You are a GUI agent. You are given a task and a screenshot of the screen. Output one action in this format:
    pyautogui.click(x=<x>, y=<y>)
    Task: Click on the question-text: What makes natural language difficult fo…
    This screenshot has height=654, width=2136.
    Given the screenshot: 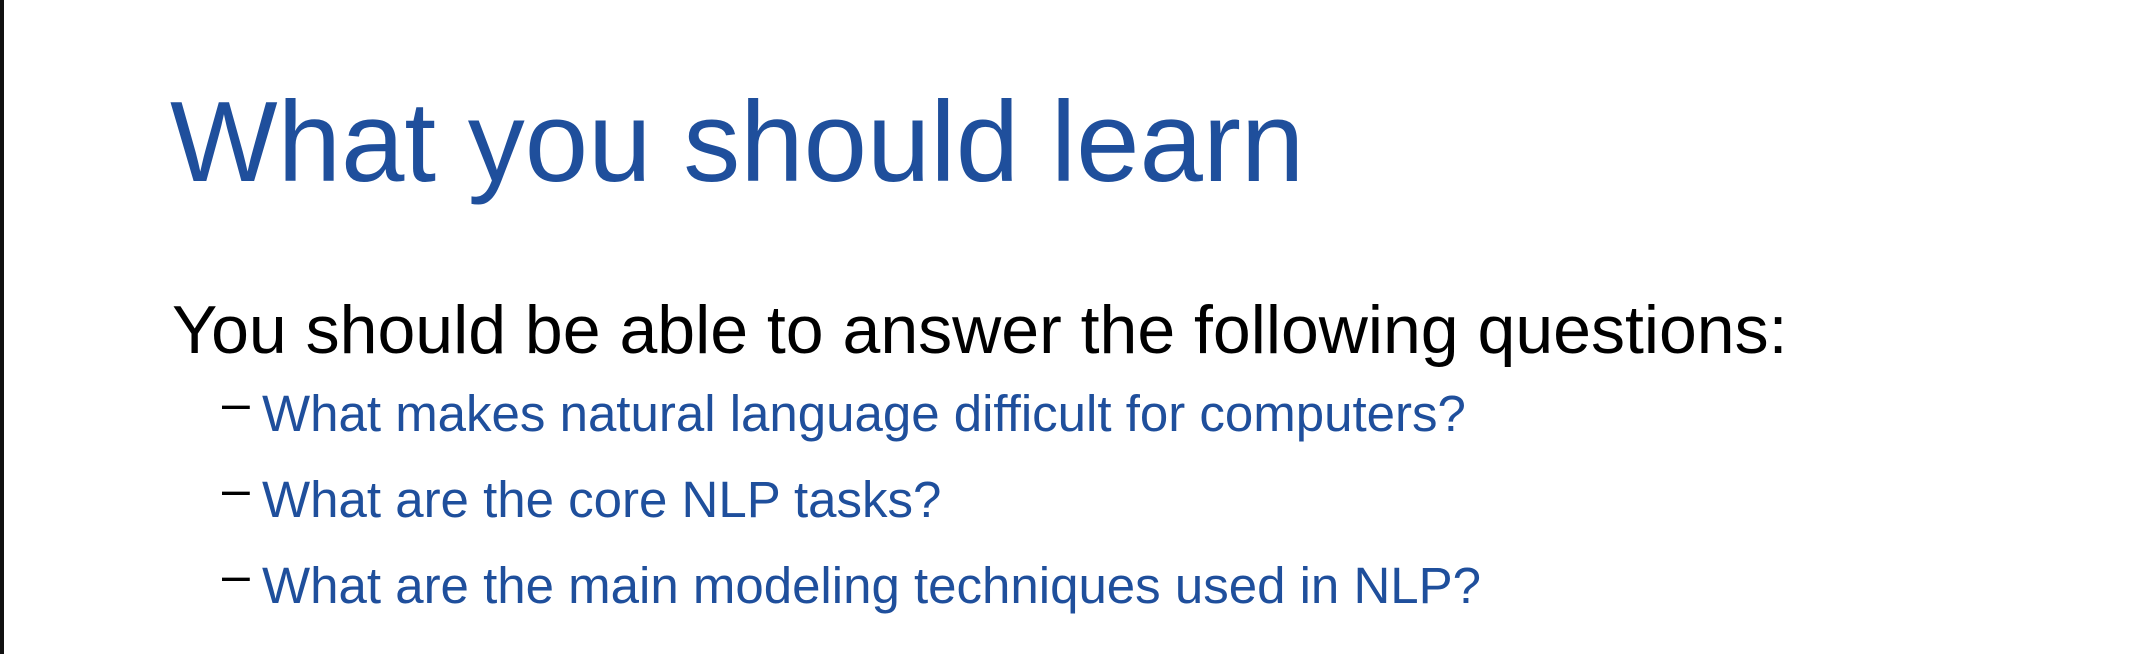 What is the action you would take?
    pyautogui.click(x=864, y=413)
    